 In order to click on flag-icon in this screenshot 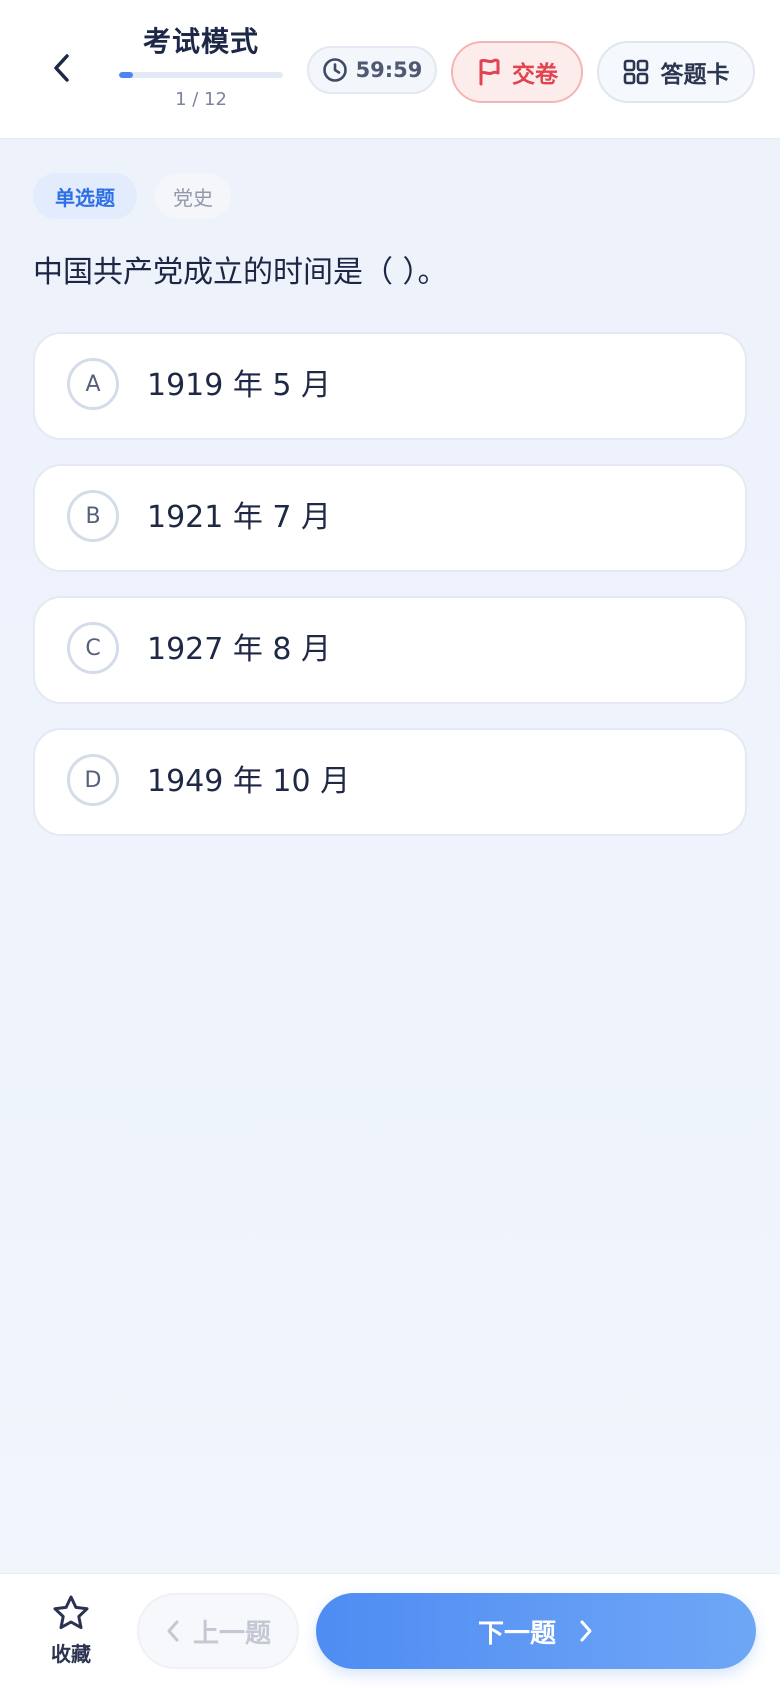, I will do `click(489, 72)`.